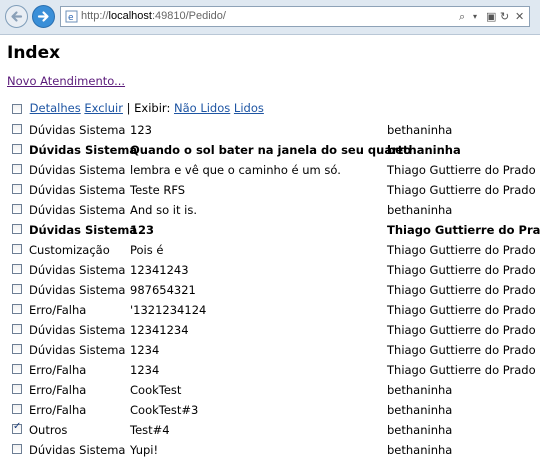 The width and height of the screenshot is (540, 464). What do you see at coordinates (95, 16) in the screenshot?
I see `url-prefix: http://` at bounding box center [95, 16].